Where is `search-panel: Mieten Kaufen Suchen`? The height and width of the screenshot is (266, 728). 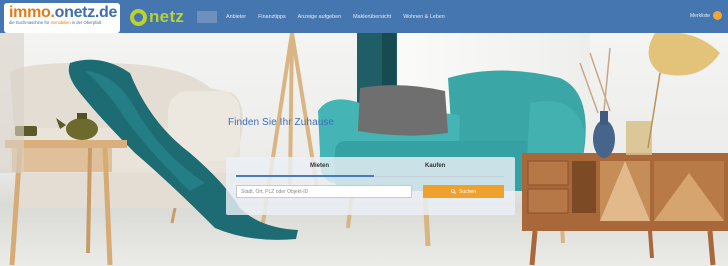 search-panel: Mieten Kaufen Suchen is located at coordinates (370, 186).